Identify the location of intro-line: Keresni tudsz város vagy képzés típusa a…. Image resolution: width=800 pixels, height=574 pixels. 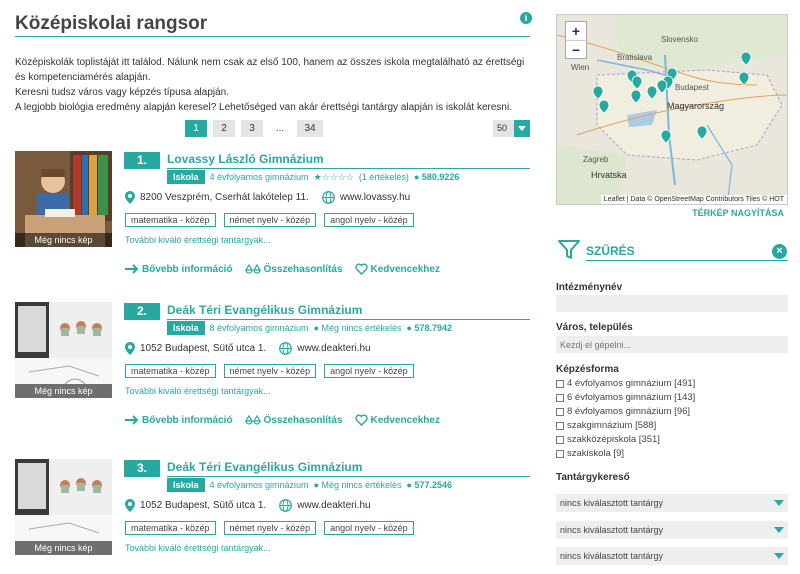
(122, 92).